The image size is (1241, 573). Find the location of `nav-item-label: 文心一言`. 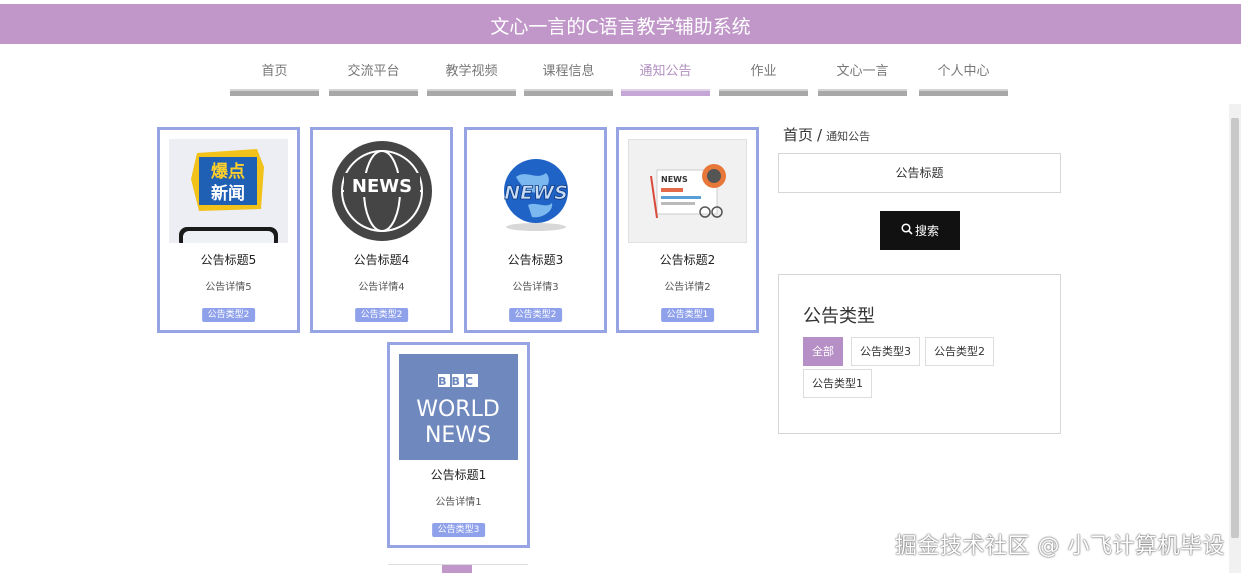

nav-item-label: 文心一言 is located at coordinates (862, 71).